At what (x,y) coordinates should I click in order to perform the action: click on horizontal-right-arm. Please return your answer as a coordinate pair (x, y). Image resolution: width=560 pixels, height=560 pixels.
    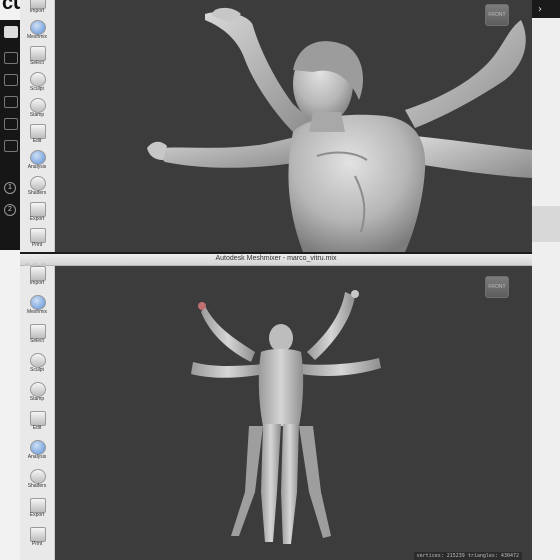
    Looking at the image, I should click on (341, 367).